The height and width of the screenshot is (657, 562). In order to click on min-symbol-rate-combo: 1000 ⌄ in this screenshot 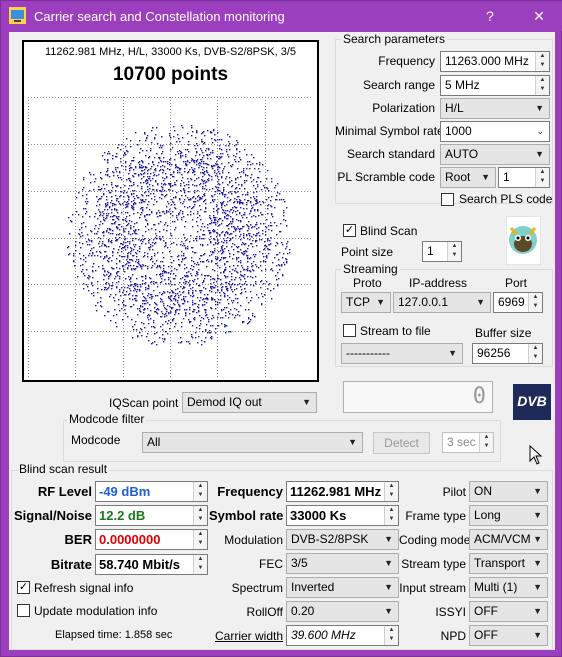, I will do `click(495, 131)`.